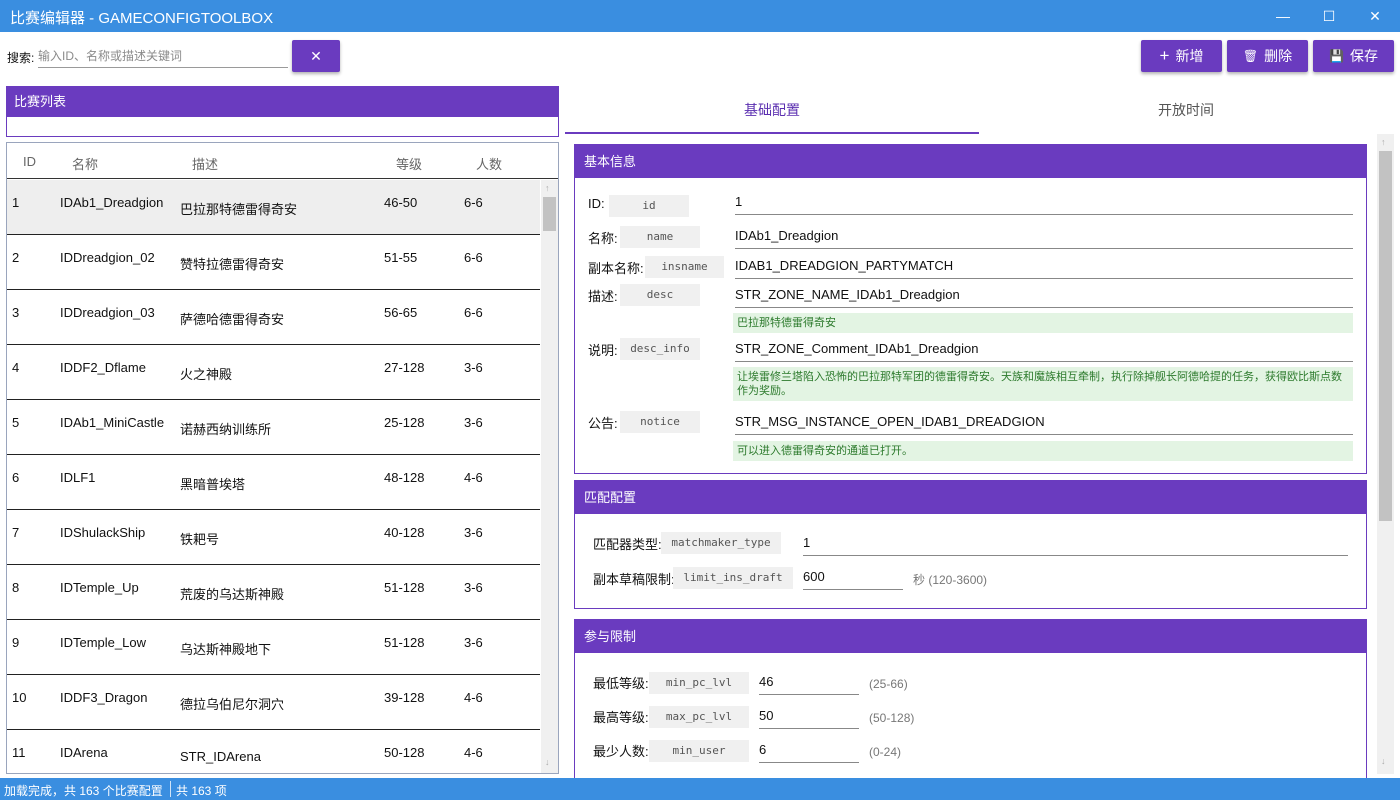  Describe the element at coordinates (1075, 544) in the screenshot. I see `matchmaker-type-field: 1` at that location.